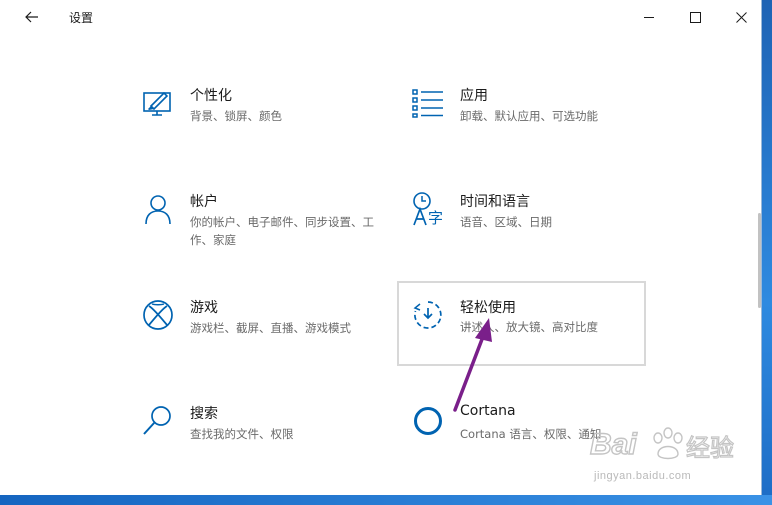 The image size is (772, 505). I want to click on category-description: 卸载、默认应用、可选功能, so click(529, 116).